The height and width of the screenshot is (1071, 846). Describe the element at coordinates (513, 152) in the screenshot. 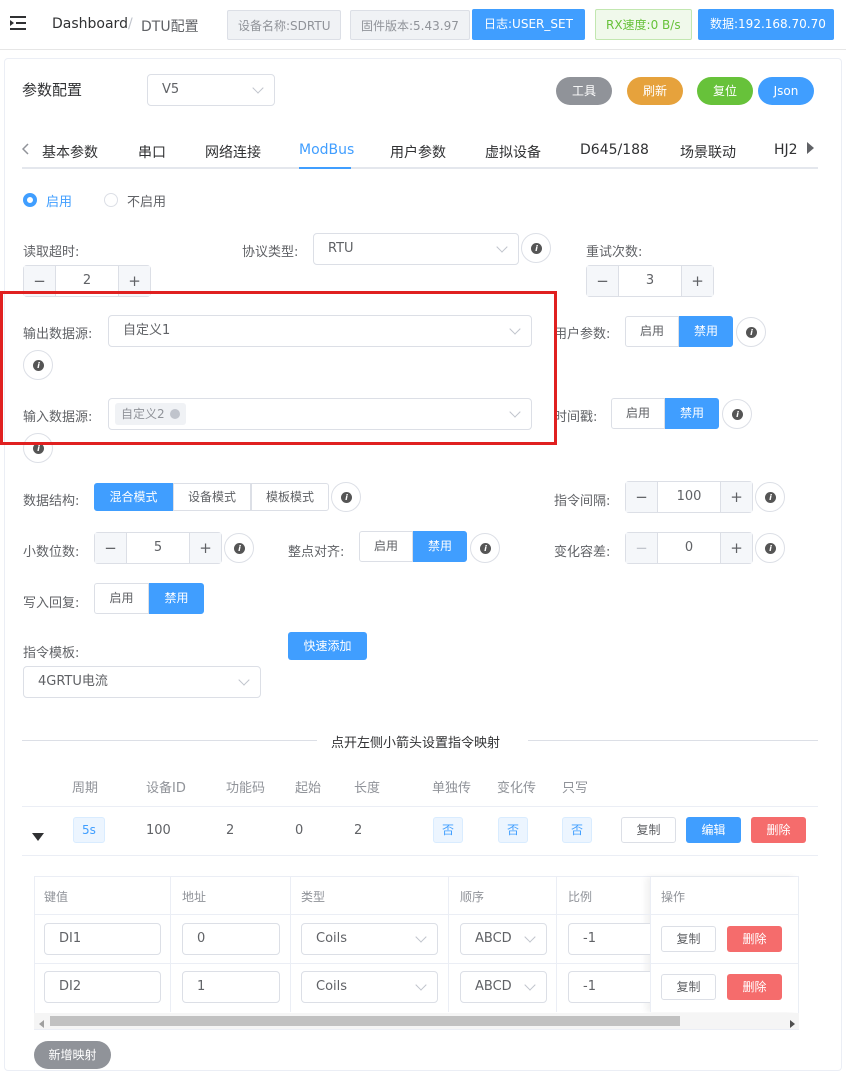

I see `tab-virtual-device: 虚拟设备` at that location.